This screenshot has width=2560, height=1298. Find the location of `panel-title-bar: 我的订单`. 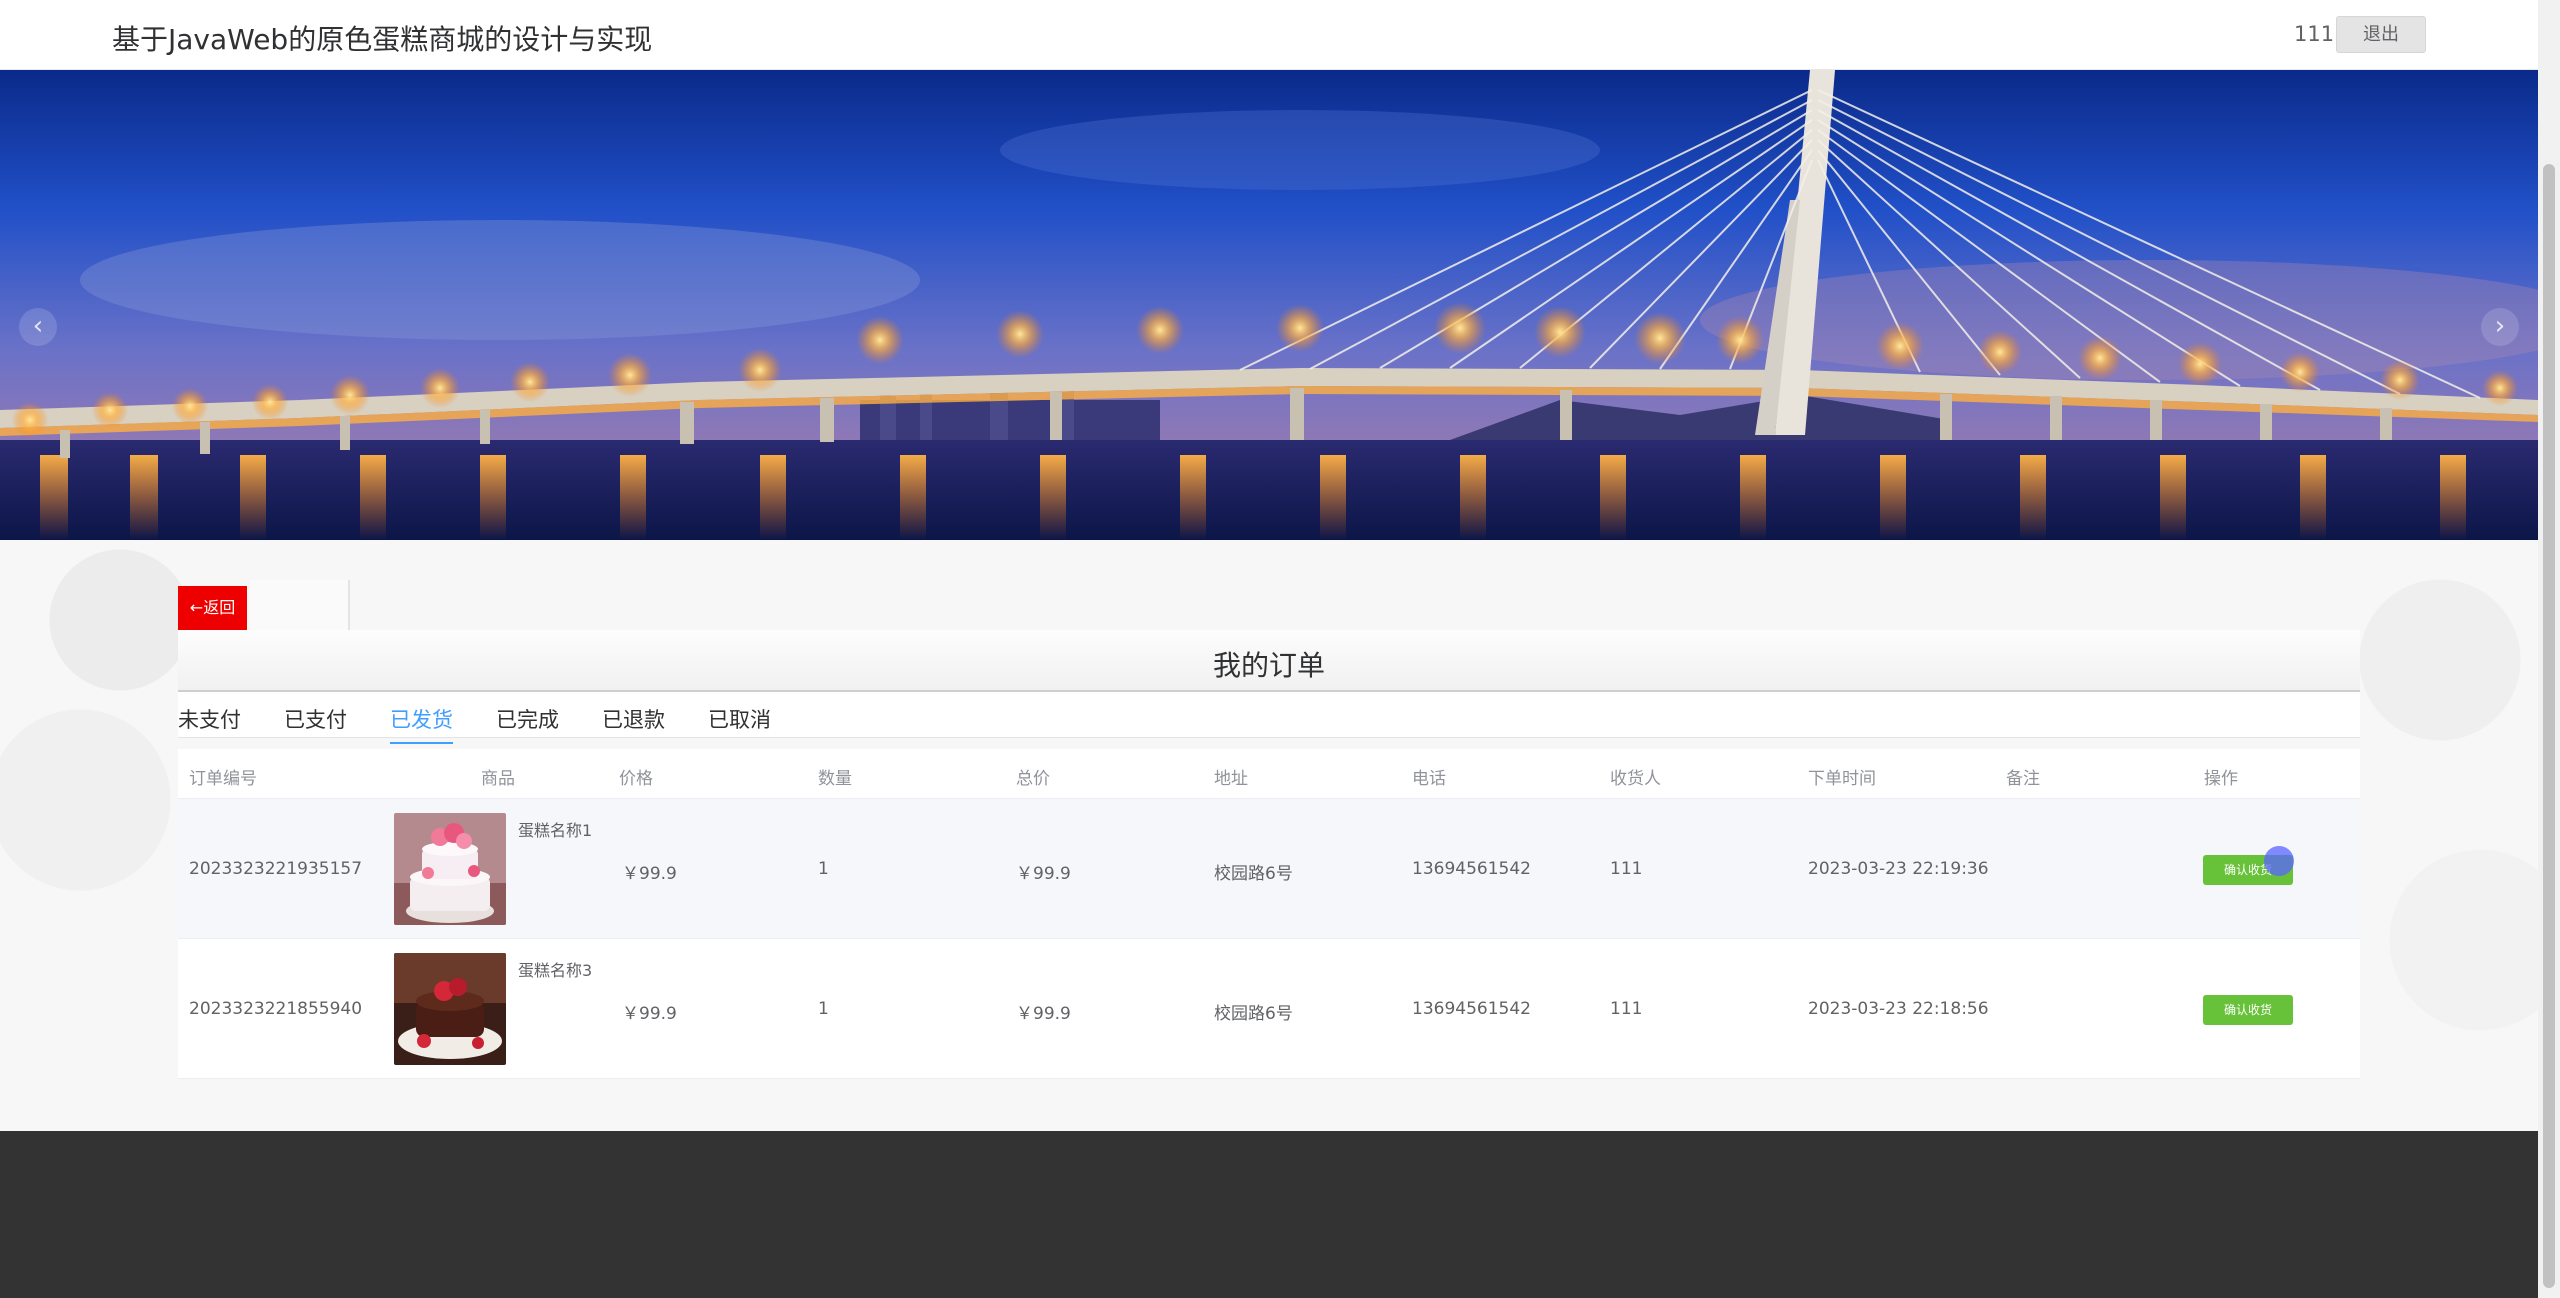

panel-title-bar: 我的订单 is located at coordinates (1269, 661).